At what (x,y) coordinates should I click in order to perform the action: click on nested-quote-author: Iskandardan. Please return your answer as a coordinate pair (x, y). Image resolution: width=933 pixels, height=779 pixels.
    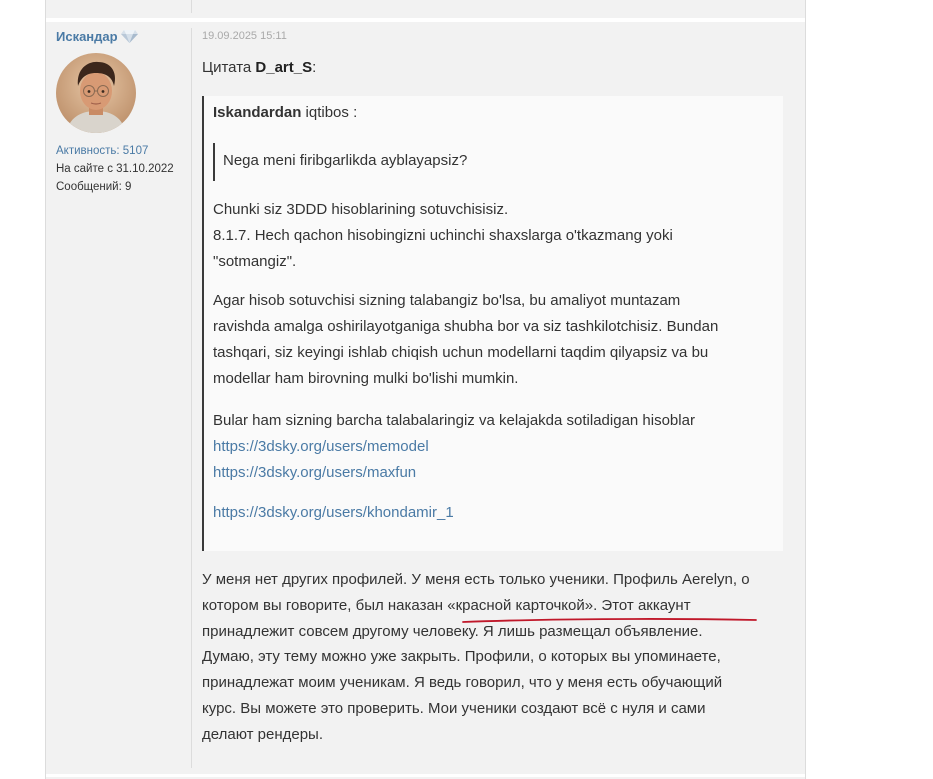
    Looking at the image, I should click on (257, 112).